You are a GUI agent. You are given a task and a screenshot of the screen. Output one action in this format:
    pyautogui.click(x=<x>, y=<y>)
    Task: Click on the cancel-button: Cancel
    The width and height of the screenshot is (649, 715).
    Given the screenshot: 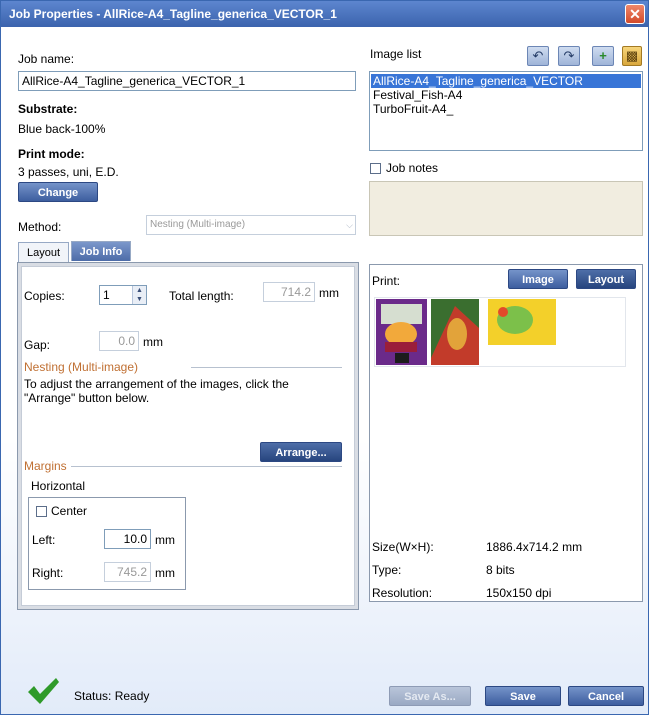 What is the action you would take?
    pyautogui.click(x=606, y=696)
    